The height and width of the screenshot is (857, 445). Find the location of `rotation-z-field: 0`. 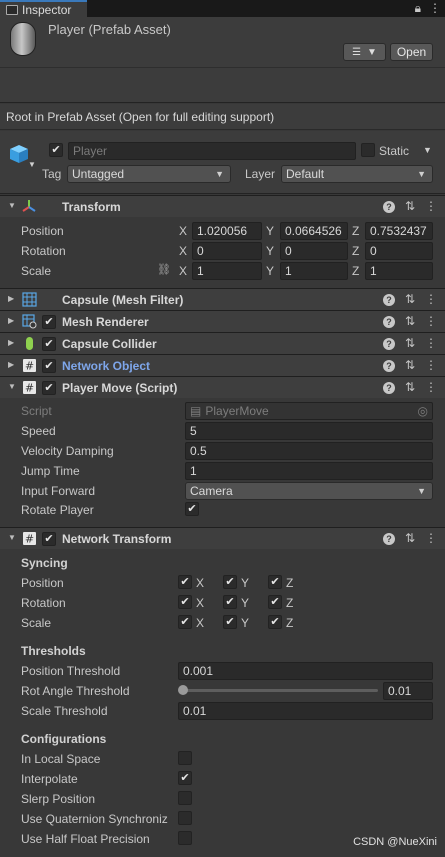

rotation-z-field: 0 is located at coordinates (399, 251).